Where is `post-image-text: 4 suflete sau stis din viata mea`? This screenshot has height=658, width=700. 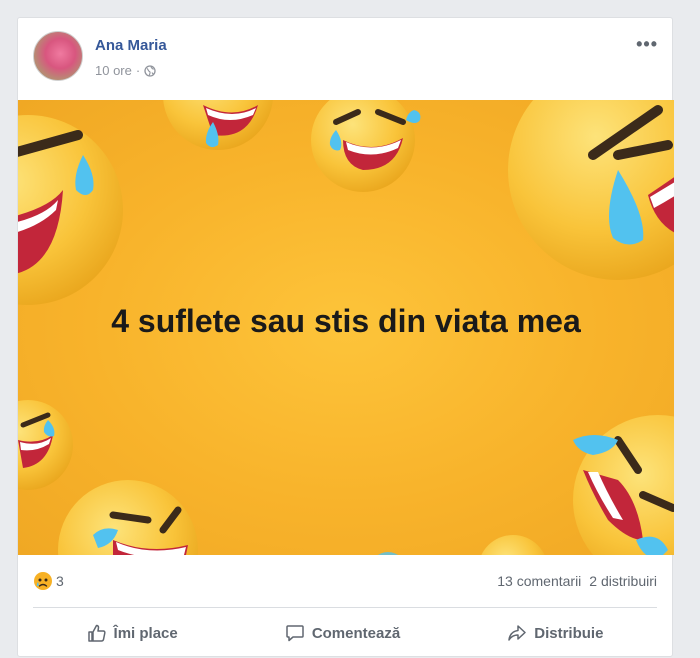
post-image-text: 4 suflete sau stis din viata mea is located at coordinates (346, 321).